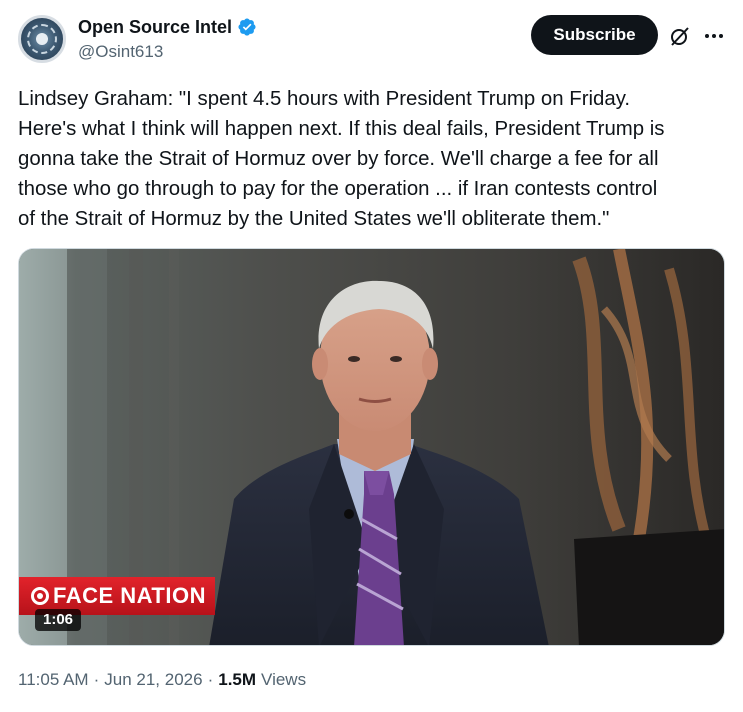 The image size is (743, 712). Describe the element at coordinates (53, 680) in the screenshot. I see `tweet-time: 11:05 AM` at that location.